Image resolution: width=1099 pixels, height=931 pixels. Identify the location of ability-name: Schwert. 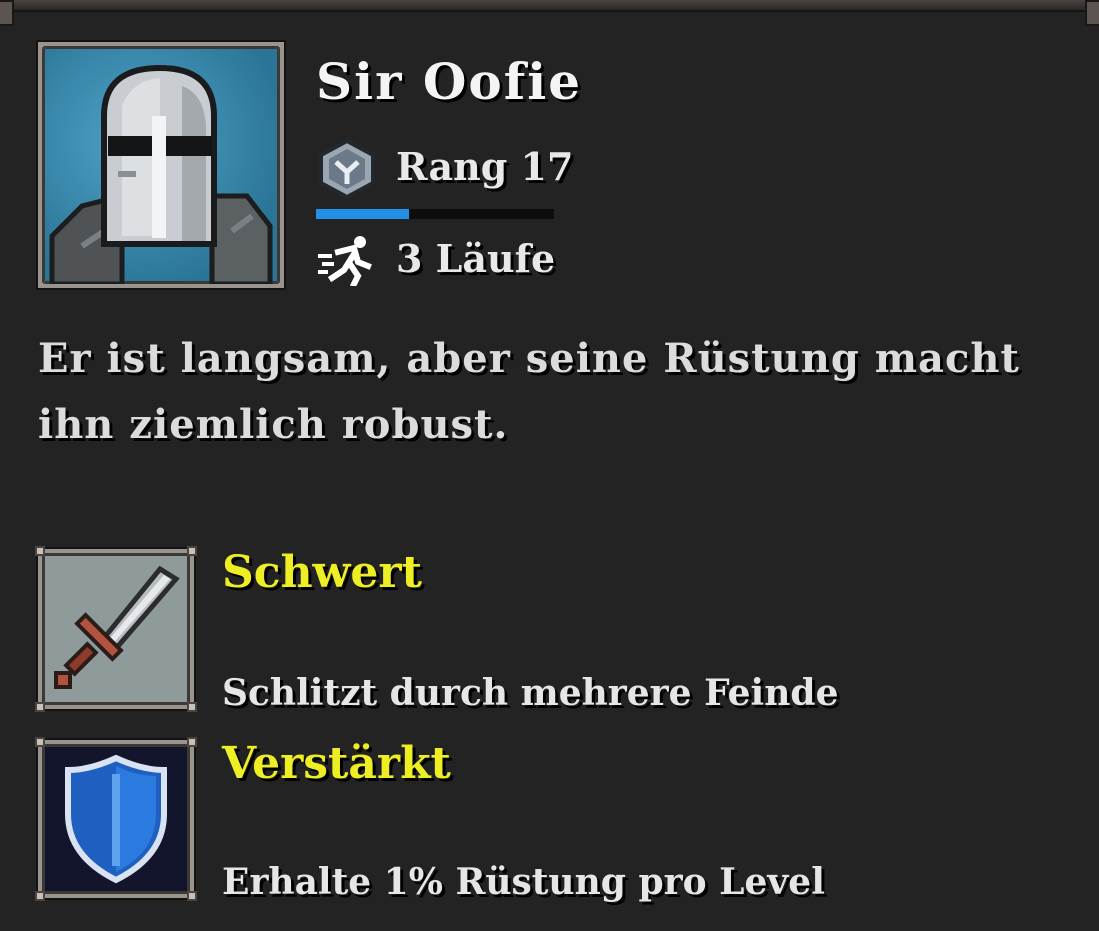
(322, 572).